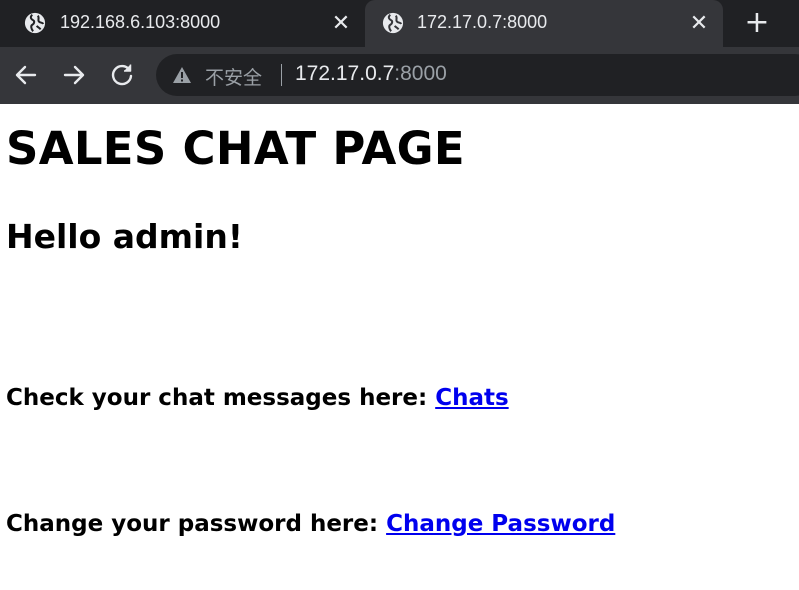 This screenshot has width=799, height=590. I want to click on change-password-link: Change Password, so click(500, 524).